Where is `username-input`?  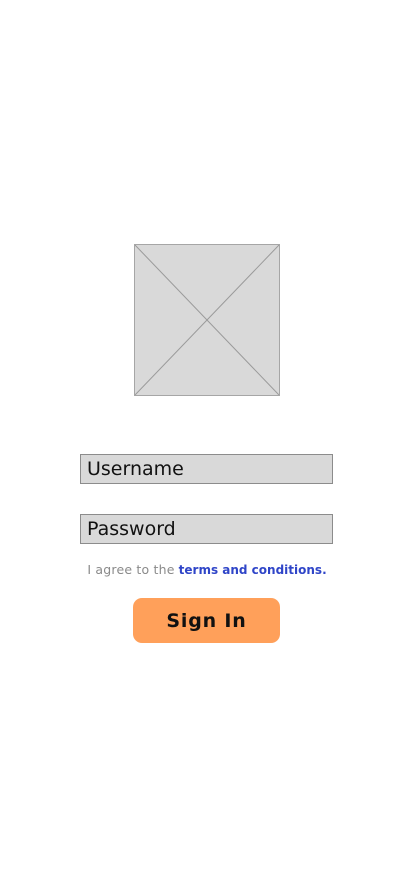
username-input is located at coordinates (206, 469).